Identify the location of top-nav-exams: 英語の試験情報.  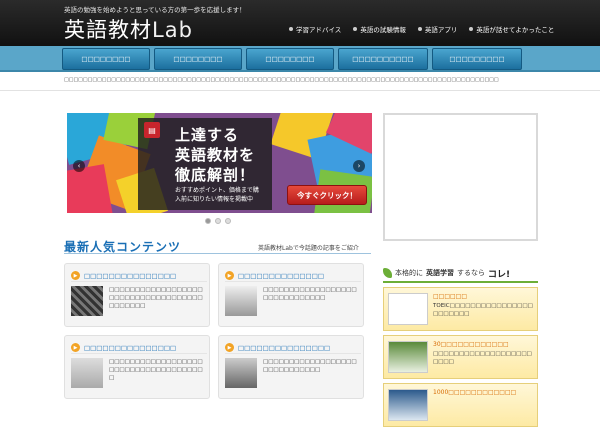
(379, 29).